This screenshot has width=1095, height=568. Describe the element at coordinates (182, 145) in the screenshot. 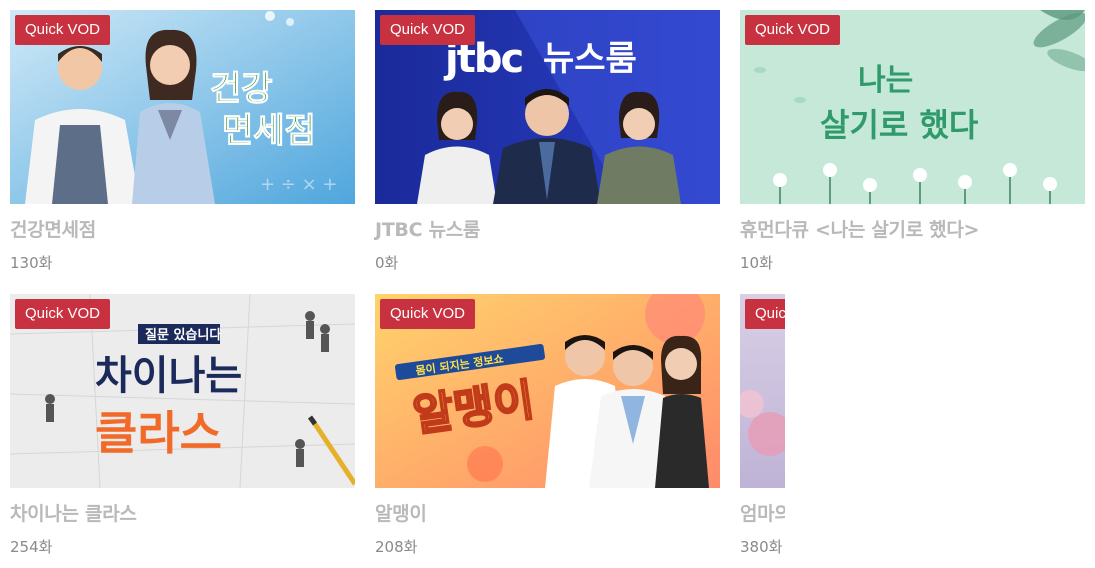

I see `vod-card: + ÷ × + 건강 면세점 Quick VOD 건강면세점 130화` at that location.